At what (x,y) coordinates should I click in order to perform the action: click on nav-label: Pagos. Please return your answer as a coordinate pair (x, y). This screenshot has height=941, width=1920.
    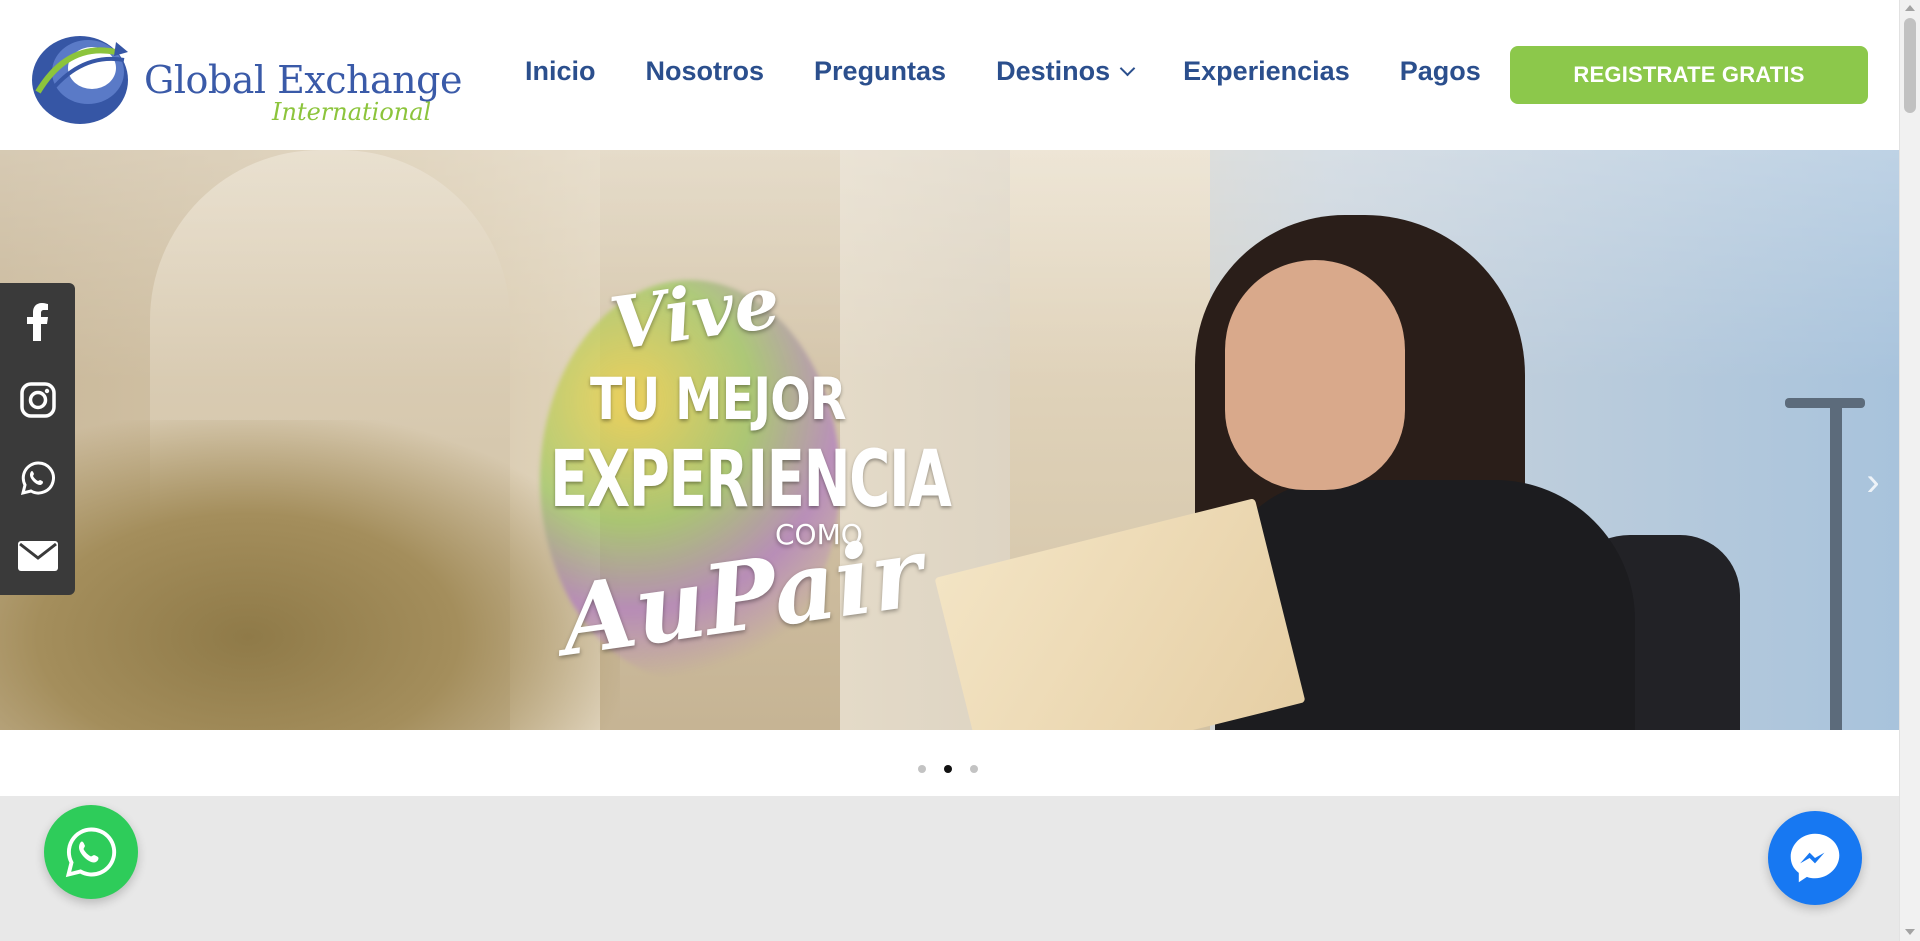
    Looking at the image, I should click on (1440, 71).